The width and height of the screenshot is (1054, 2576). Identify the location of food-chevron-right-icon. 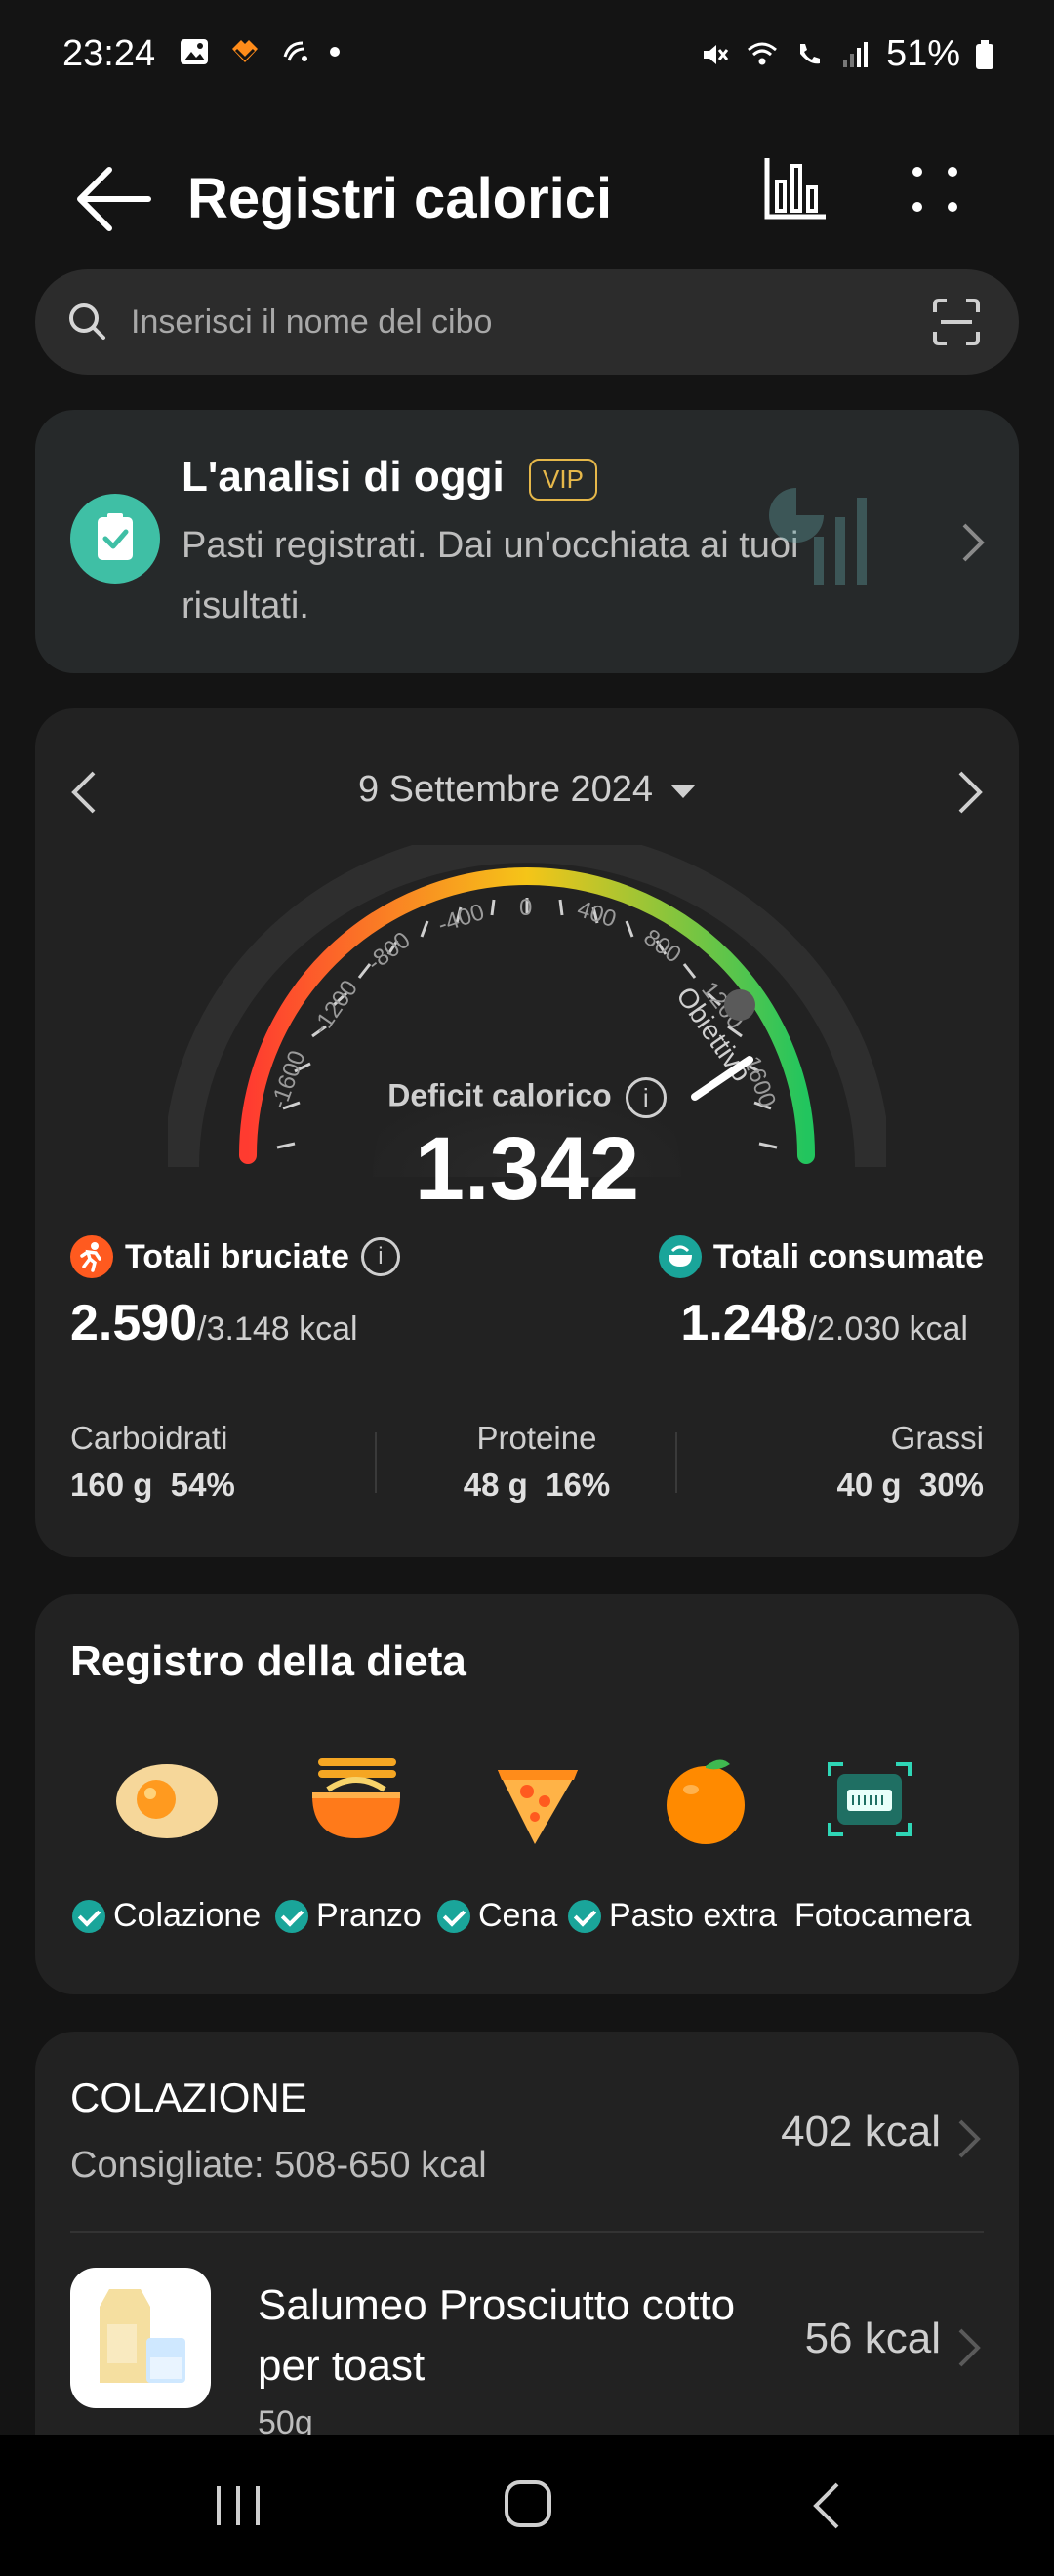
(969, 2347).